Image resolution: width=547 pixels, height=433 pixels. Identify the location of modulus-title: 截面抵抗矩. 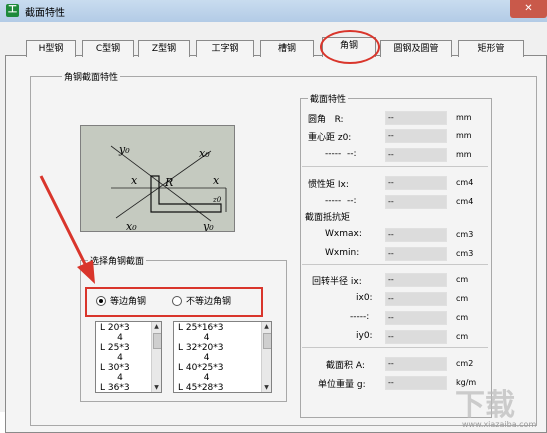
(328, 218).